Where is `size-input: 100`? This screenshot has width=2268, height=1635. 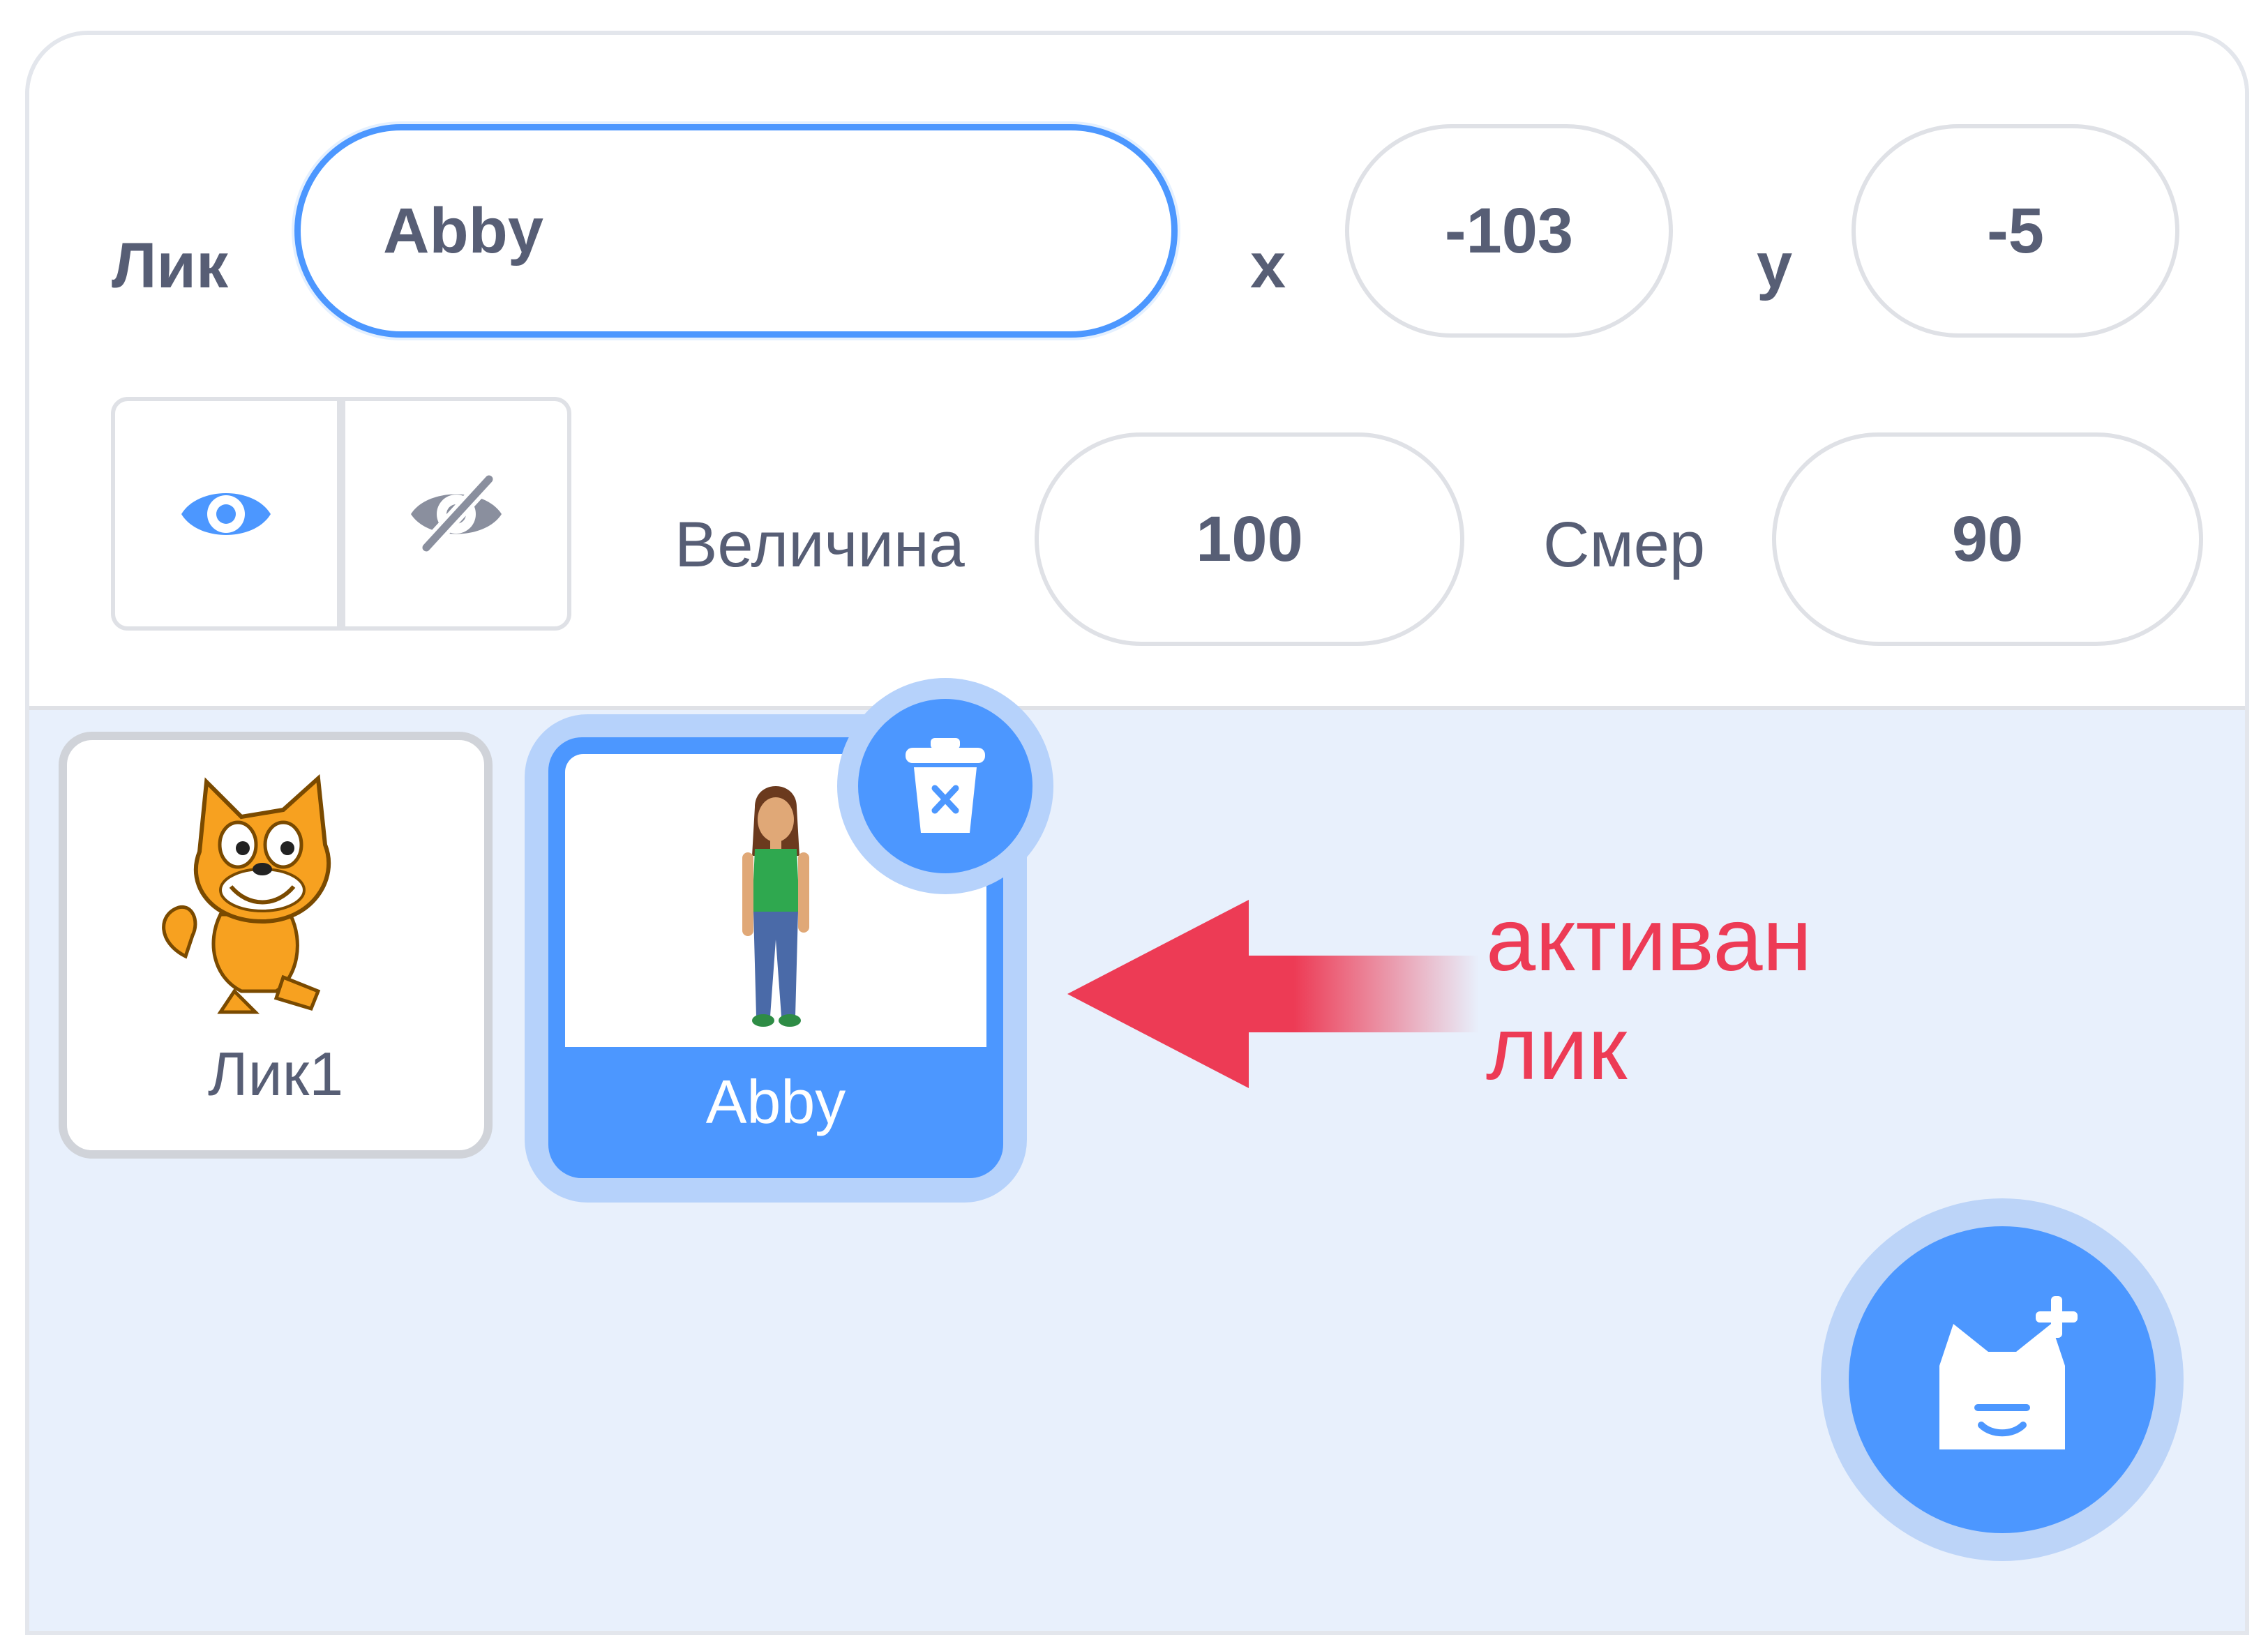 size-input: 100 is located at coordinates (1249, 539).